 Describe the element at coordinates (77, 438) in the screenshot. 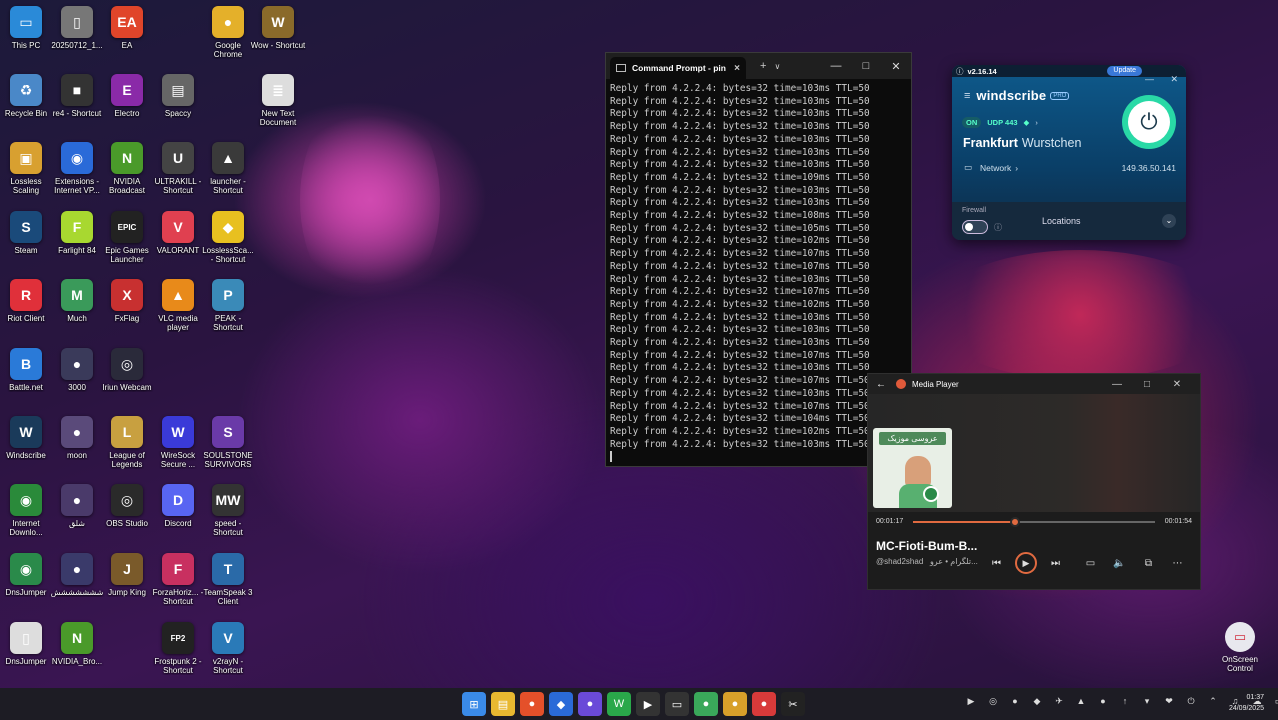

I see `desktop-icon: ● moon` at that location.